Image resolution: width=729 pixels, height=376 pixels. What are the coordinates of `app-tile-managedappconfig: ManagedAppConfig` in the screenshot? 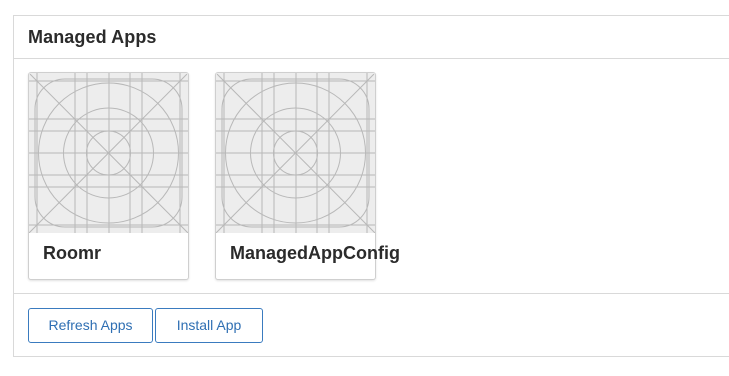 It's located at (307, 176).